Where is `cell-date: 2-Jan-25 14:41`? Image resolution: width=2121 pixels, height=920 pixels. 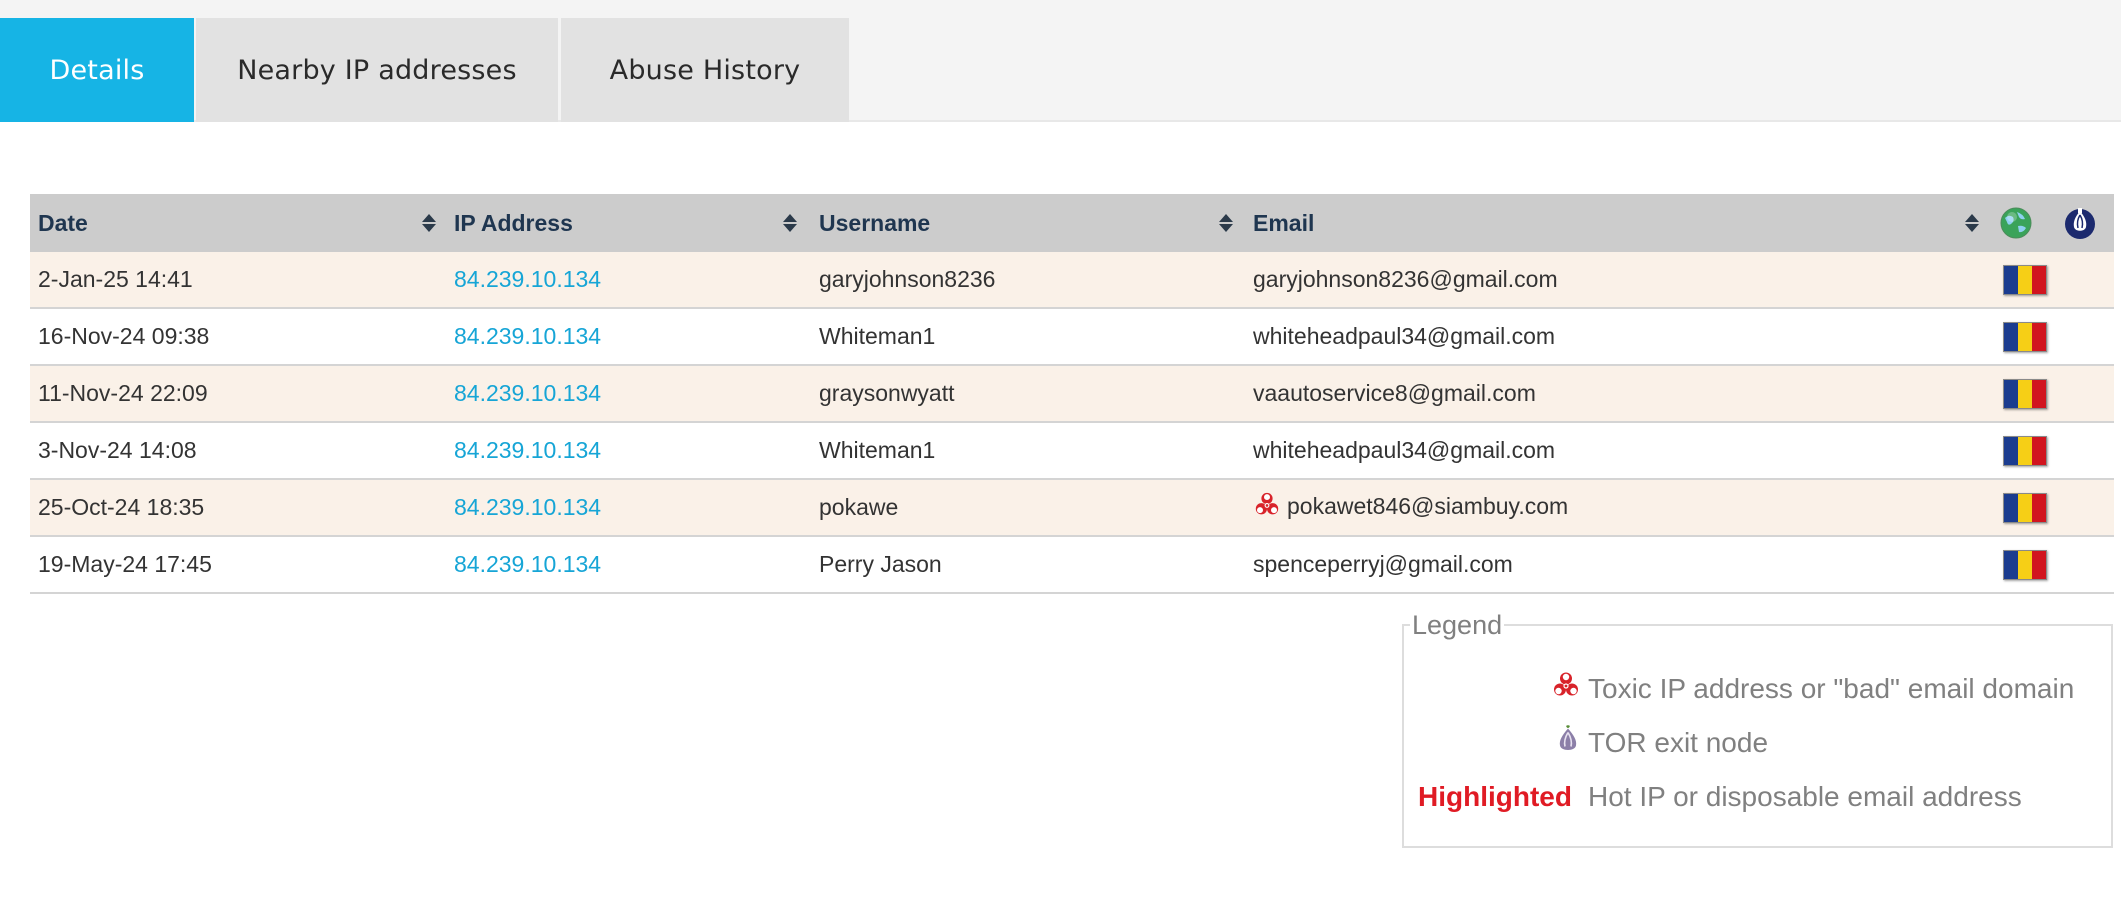 cell-date: 2-Jan-25 14:41 is located at coordinates (238, 280).